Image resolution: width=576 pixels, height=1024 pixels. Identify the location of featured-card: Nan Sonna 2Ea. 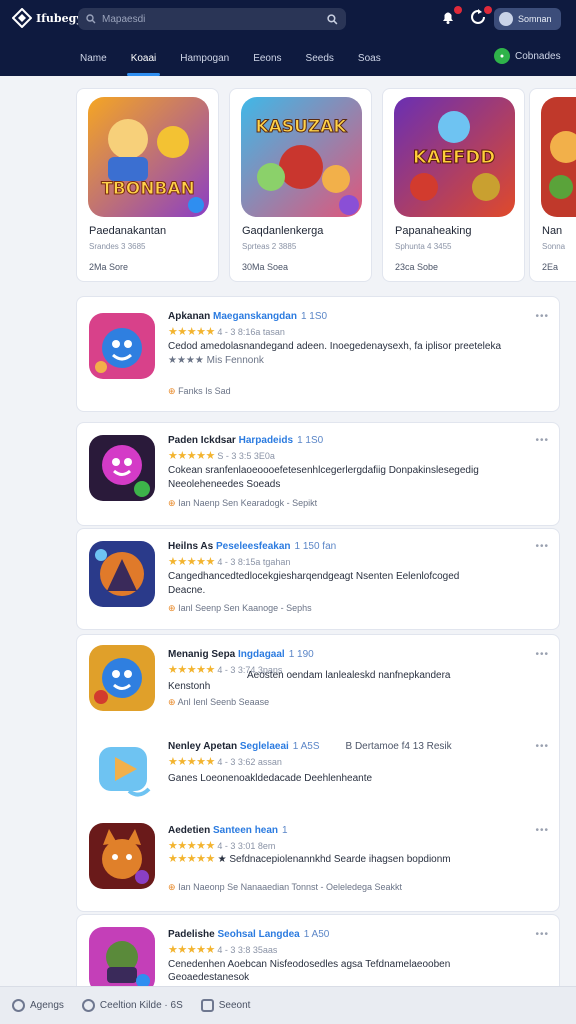
(552, 185).